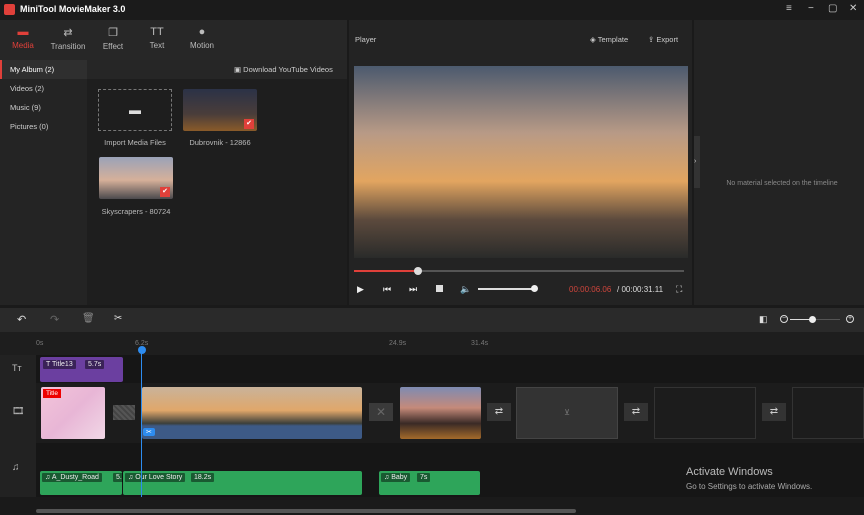 This screenshot has width=864, height=515. Describe the element at coordinates (850, 319) in the screenshot. I see `zoom-in-button: +` at that location.